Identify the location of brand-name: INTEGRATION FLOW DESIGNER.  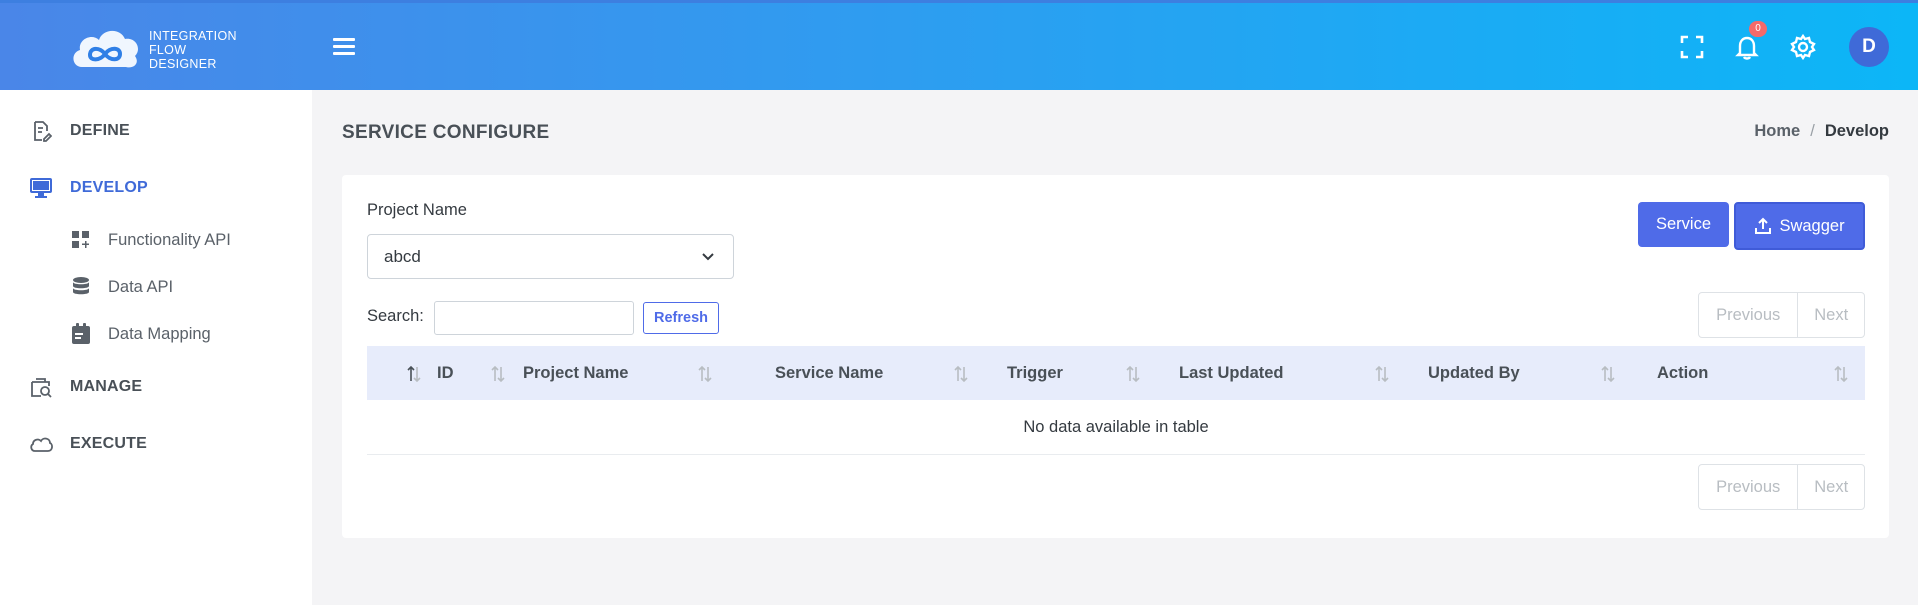
(193, 50).